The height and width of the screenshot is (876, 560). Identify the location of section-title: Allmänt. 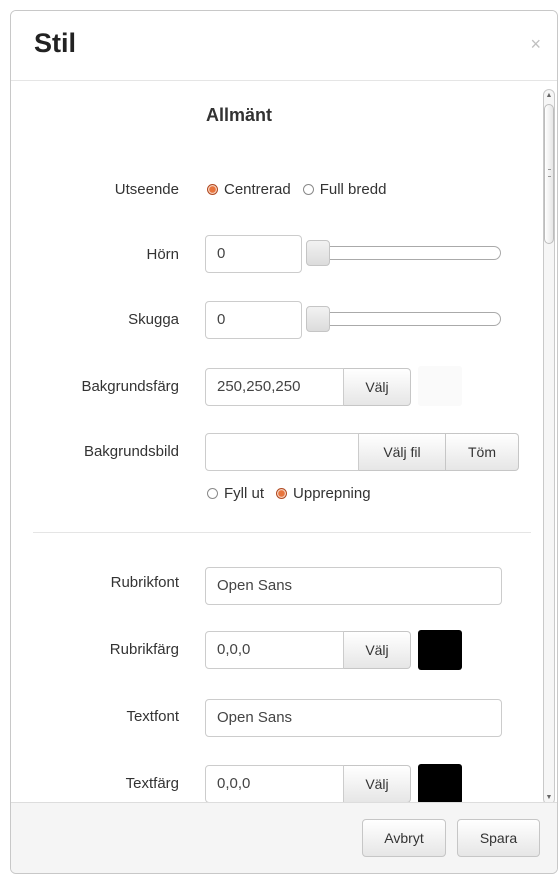
(239, 115).